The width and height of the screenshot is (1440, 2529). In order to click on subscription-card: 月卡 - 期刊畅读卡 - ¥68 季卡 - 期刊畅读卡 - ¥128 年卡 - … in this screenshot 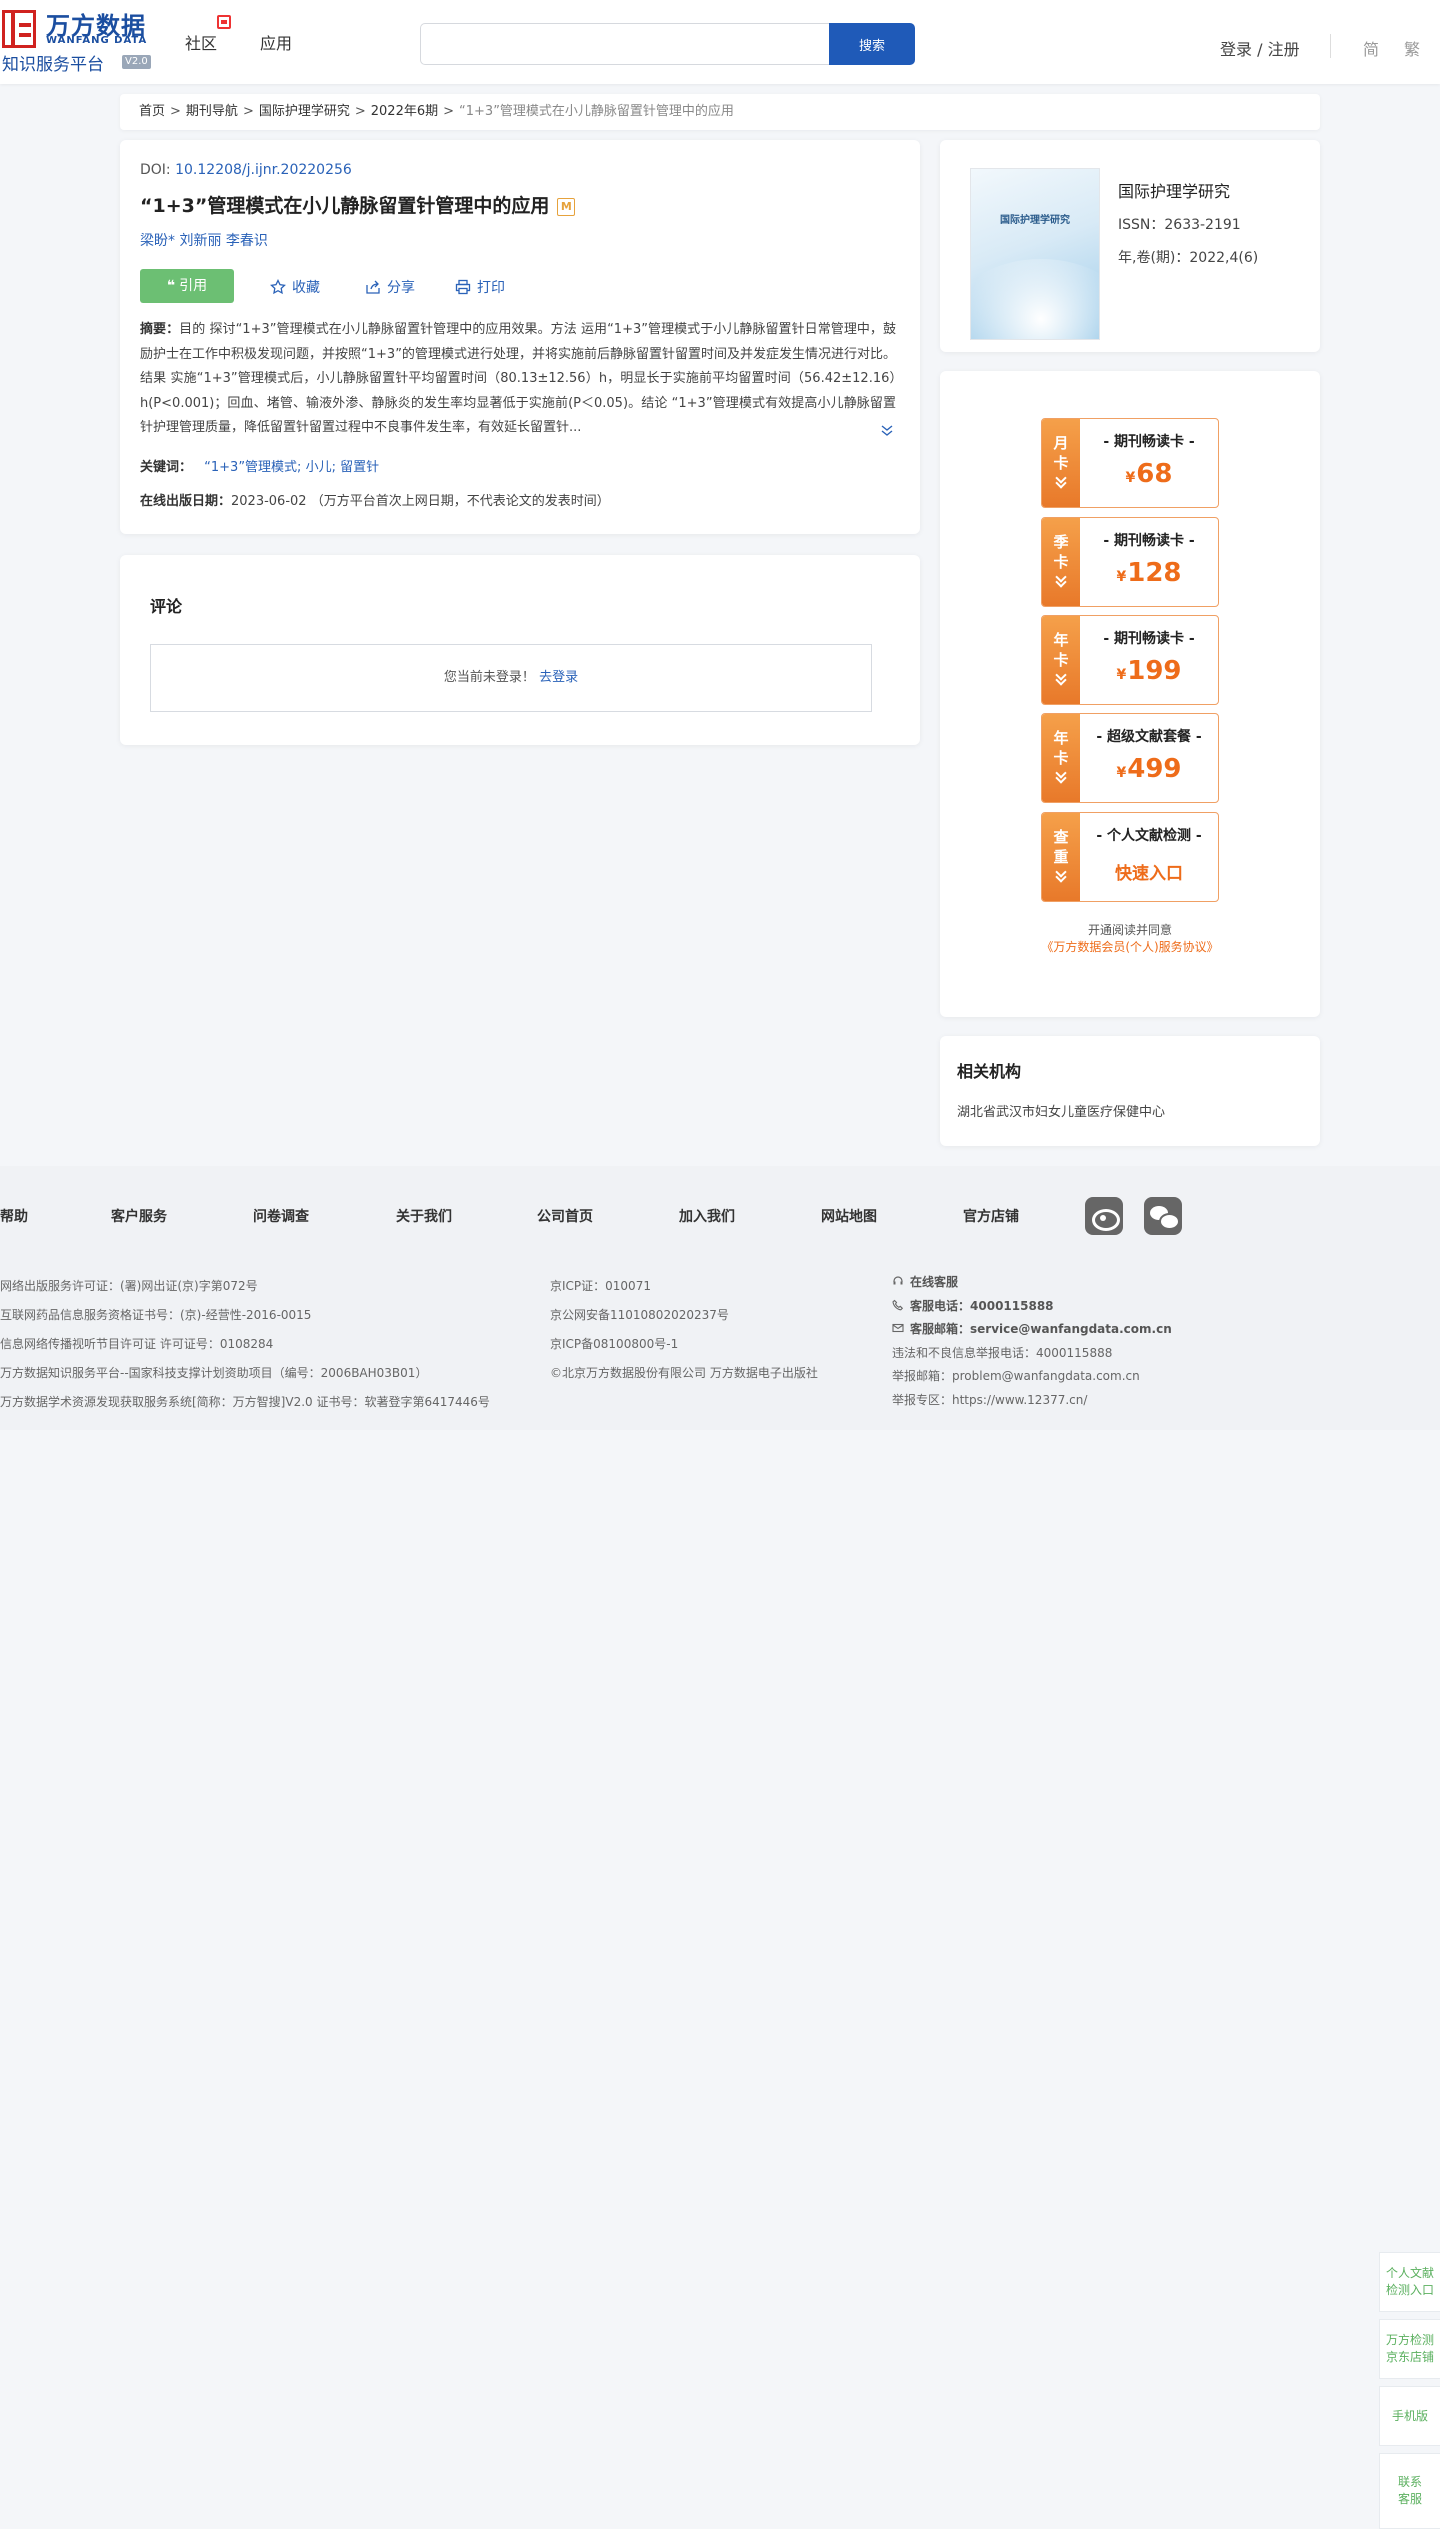, I will do `click(1130, 694)`.